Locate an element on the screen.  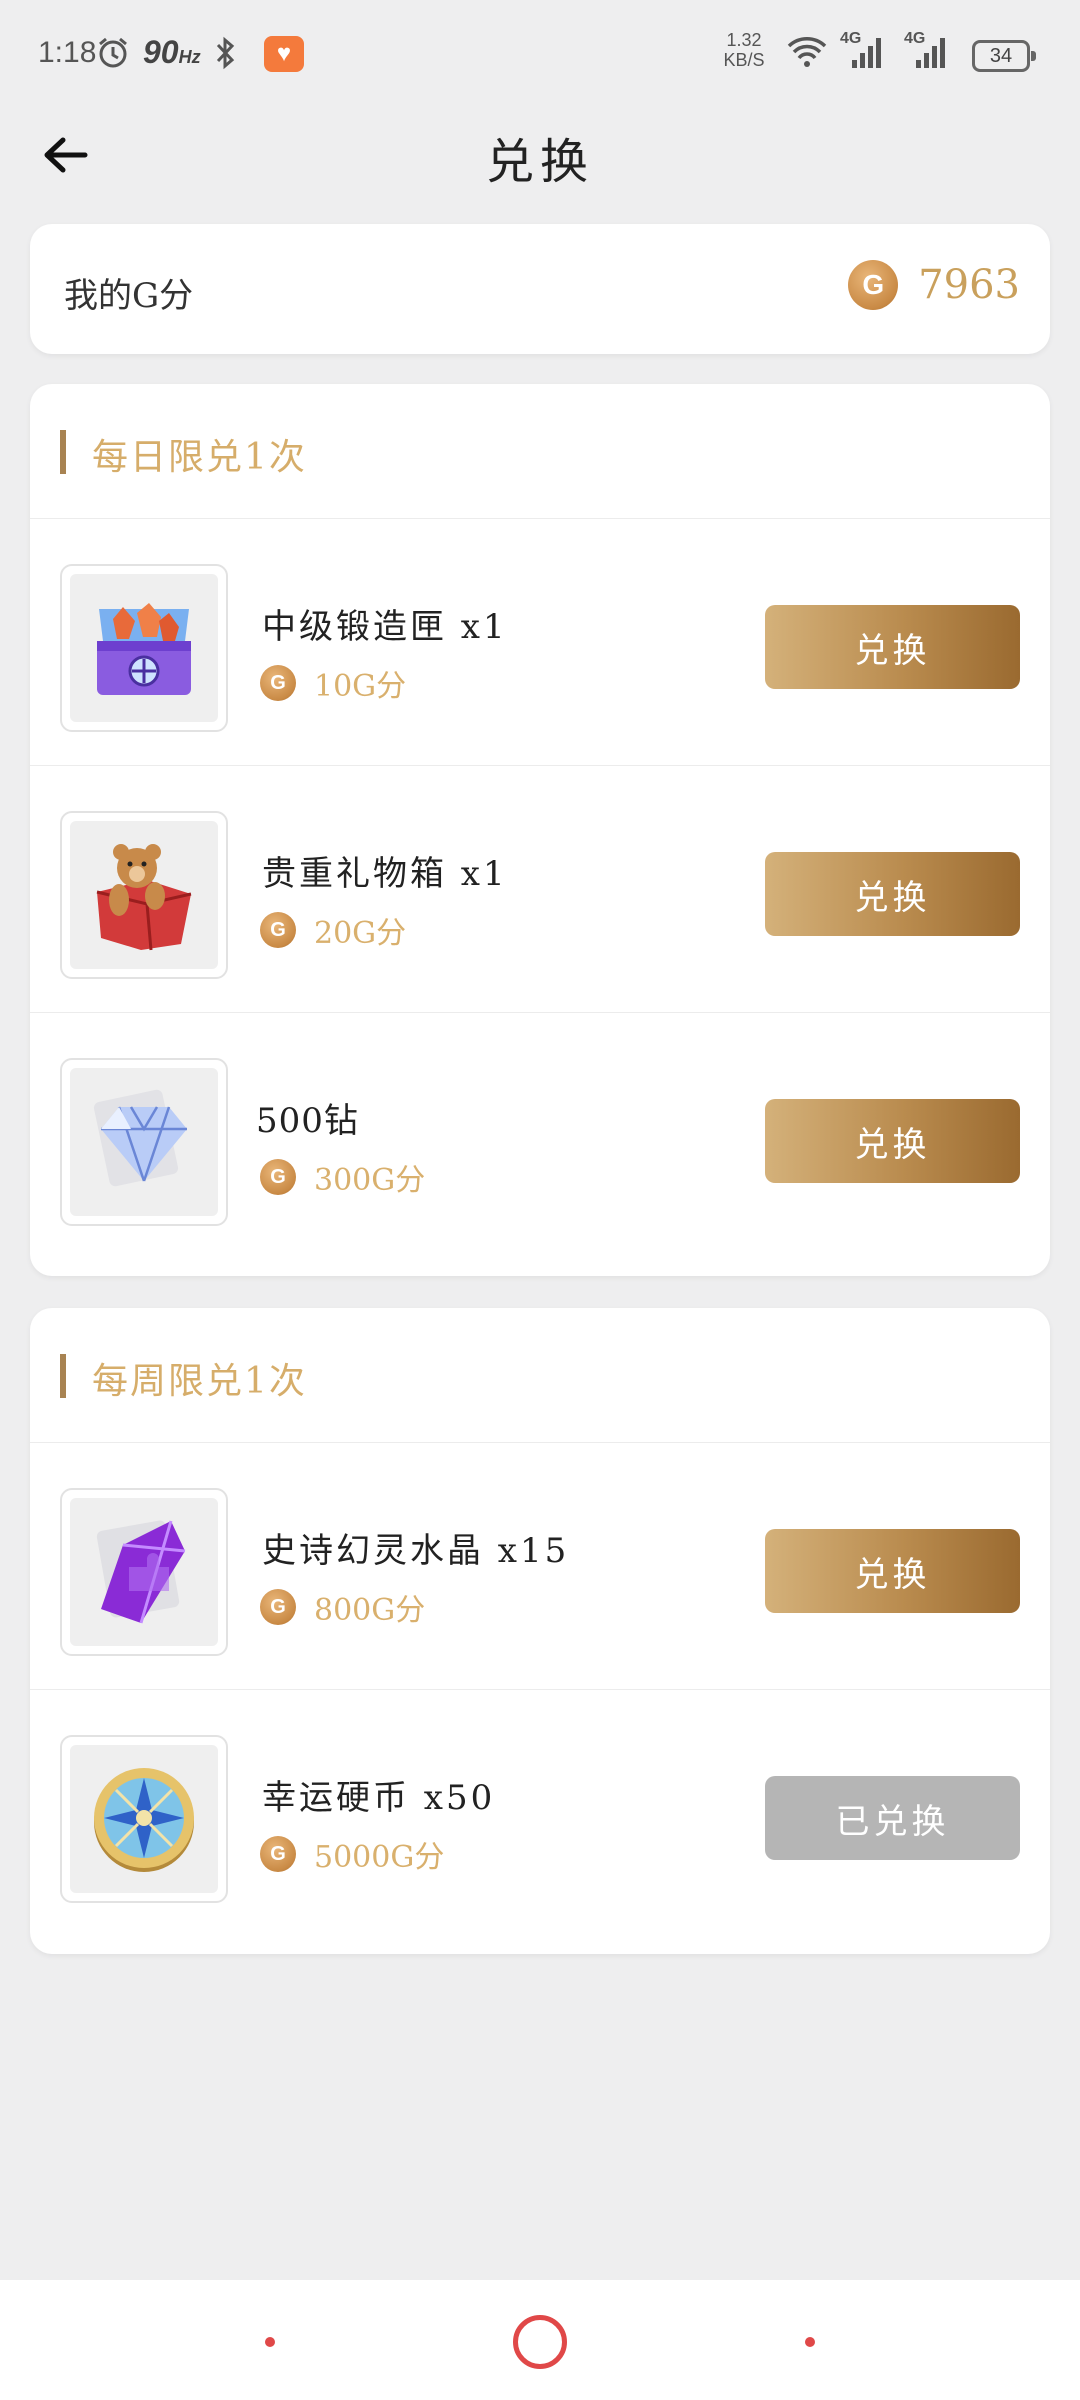
treasure-chest-icon is located at coordinates (144, 648).